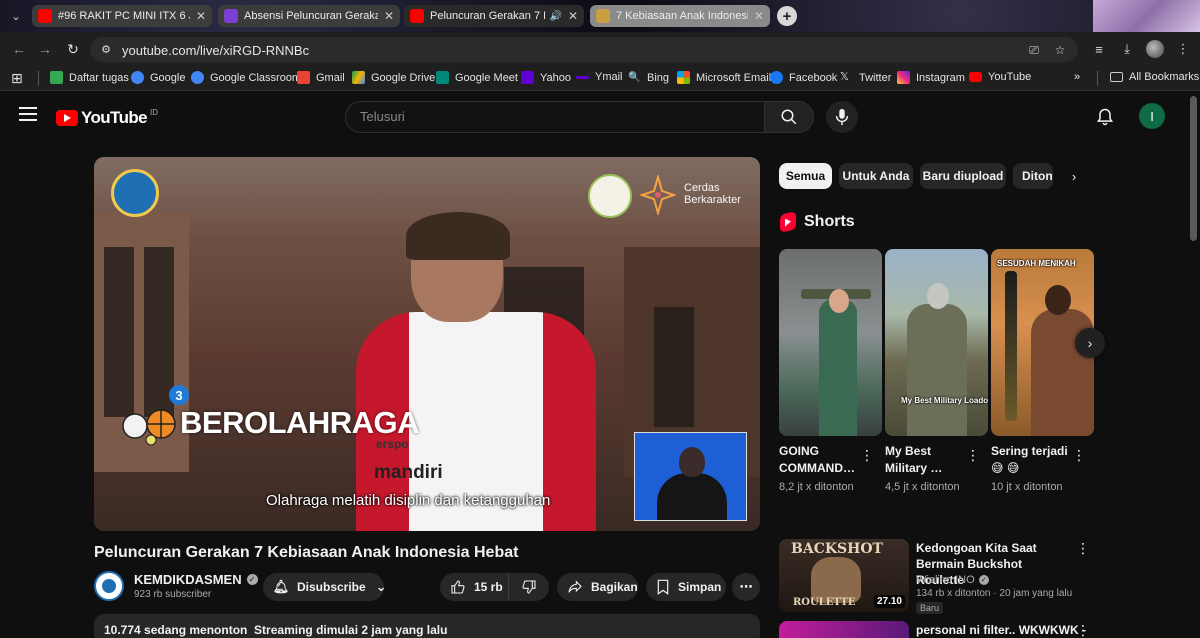  I want to click on account-avatar: I, so click(1152, 116).